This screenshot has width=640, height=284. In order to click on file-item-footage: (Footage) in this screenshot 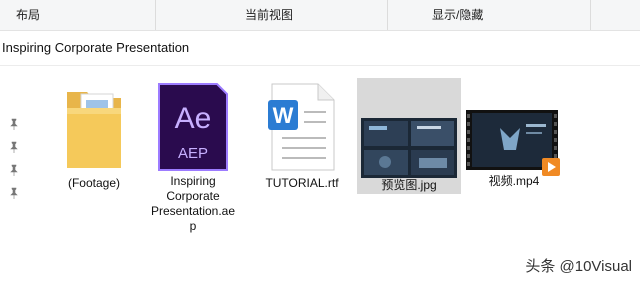, I will do `click(94, 135)`.